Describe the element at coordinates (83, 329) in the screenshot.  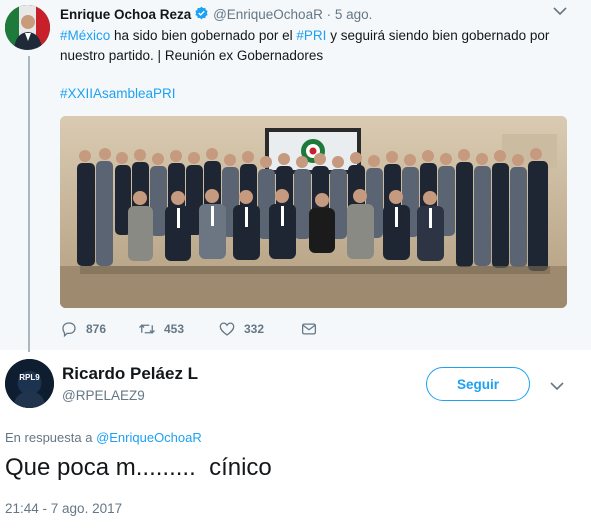
I see `reply-action: 876` at that location.